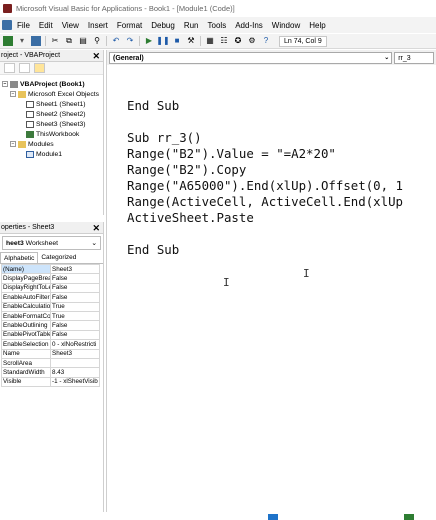  I want to click on excel-icon, so click(7, 25).